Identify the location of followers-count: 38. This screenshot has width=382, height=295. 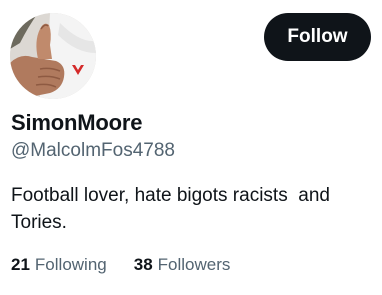
(143, 264).